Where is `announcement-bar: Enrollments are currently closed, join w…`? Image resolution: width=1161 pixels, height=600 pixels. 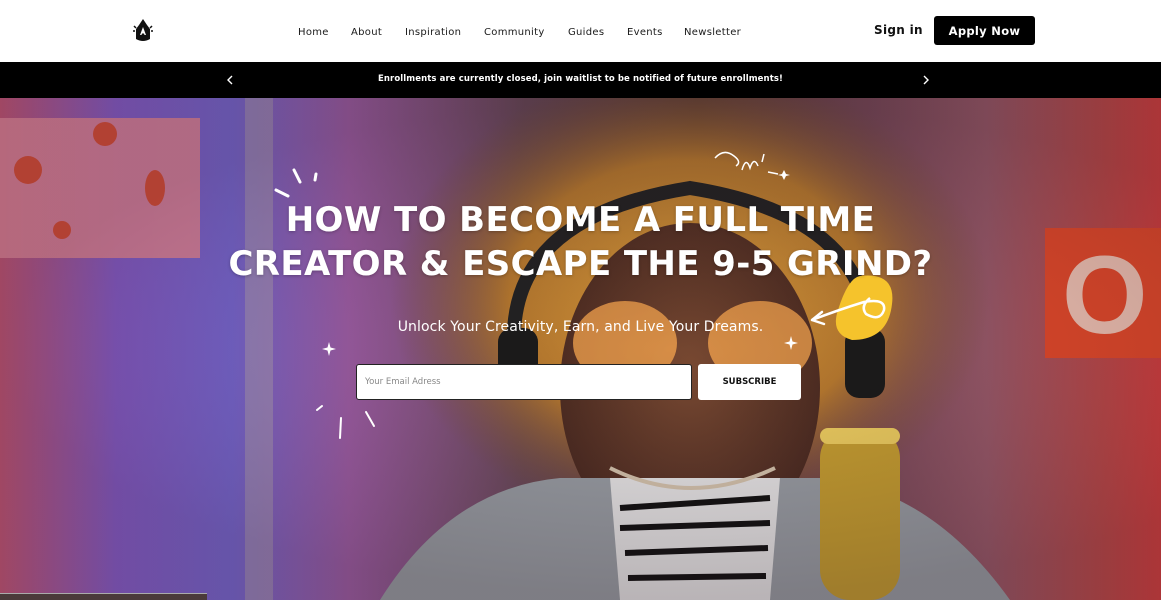
announcement-bar: Enrollments are currently closed, join w… is located at coordinates (580, 80).